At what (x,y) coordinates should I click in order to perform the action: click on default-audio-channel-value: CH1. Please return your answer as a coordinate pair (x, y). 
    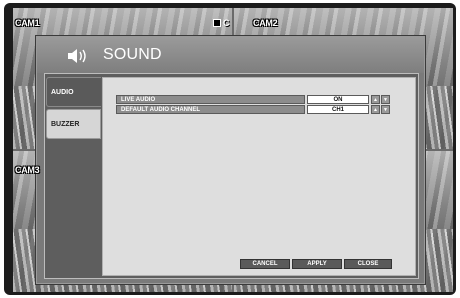
    Looking at the image, I should click on (338, 109).